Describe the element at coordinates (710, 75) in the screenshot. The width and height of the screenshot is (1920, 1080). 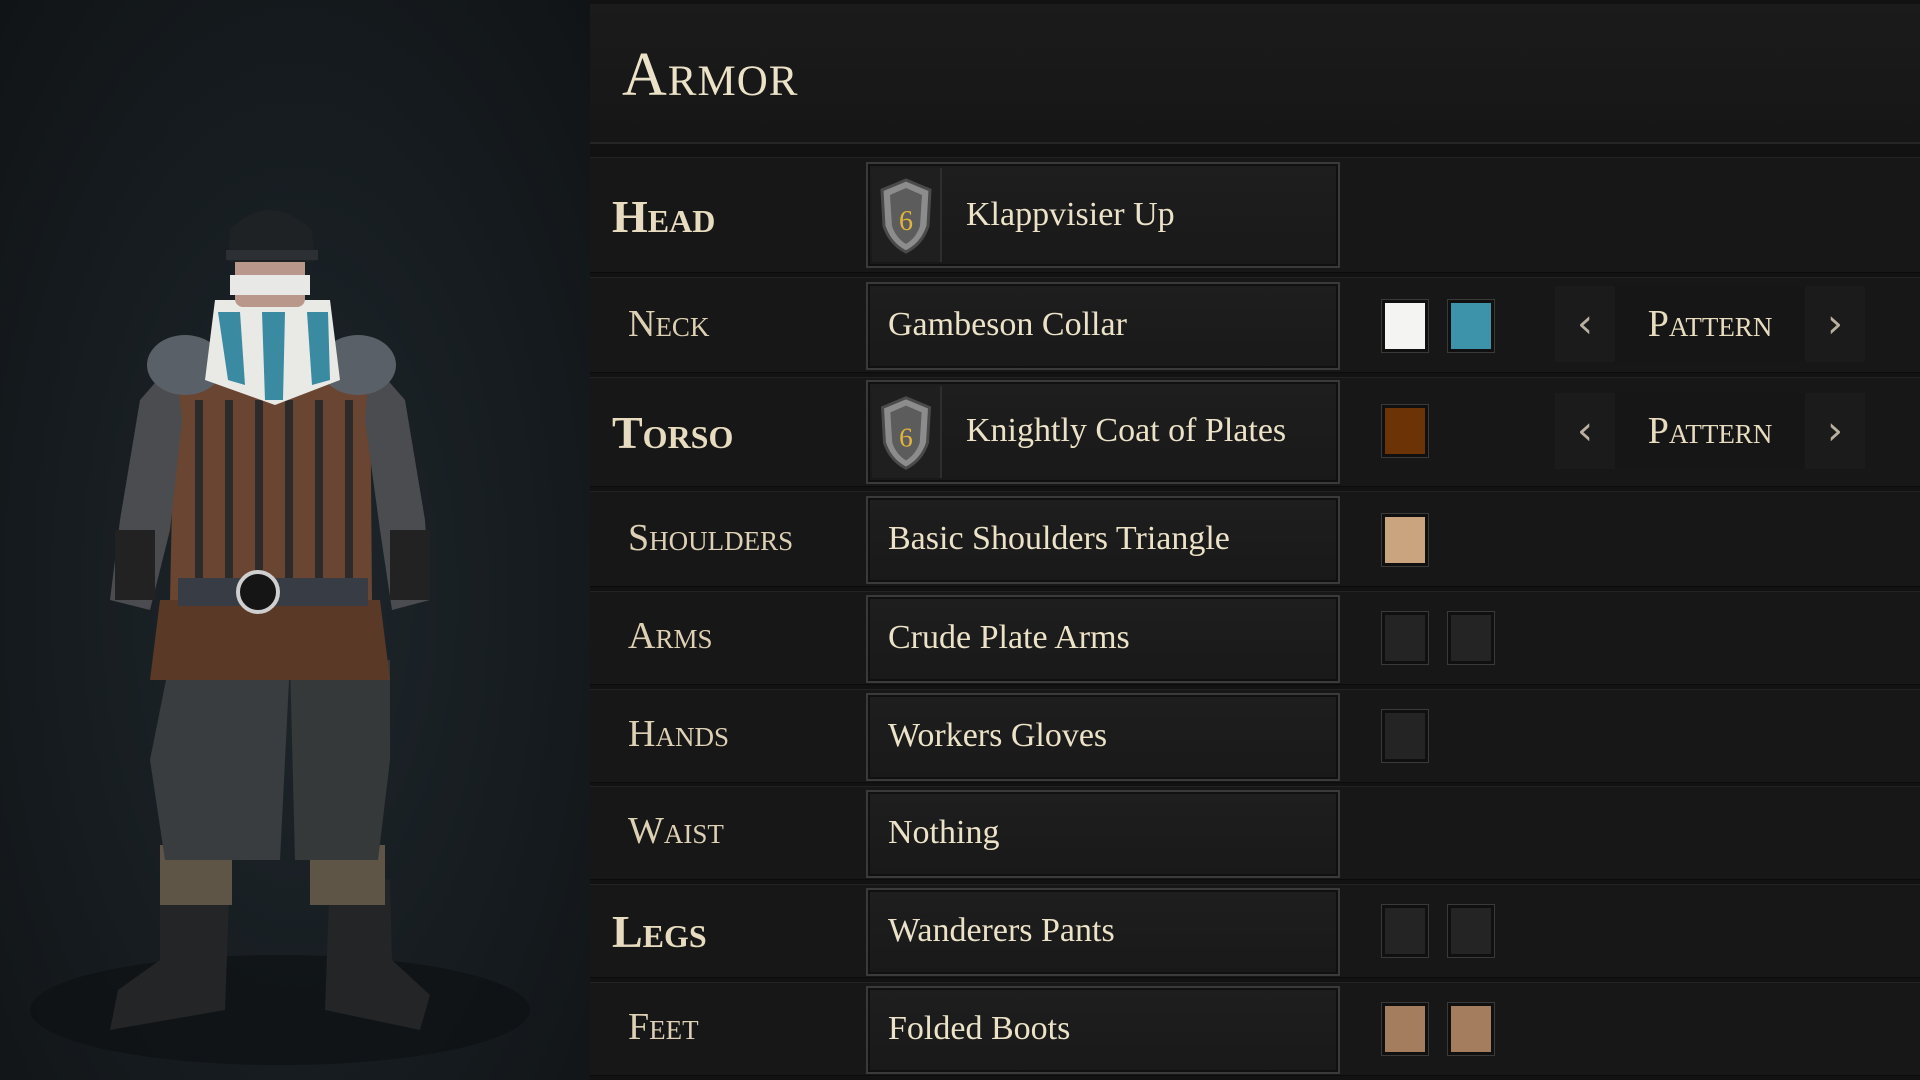
I see `panel-title: Armor` at that location.